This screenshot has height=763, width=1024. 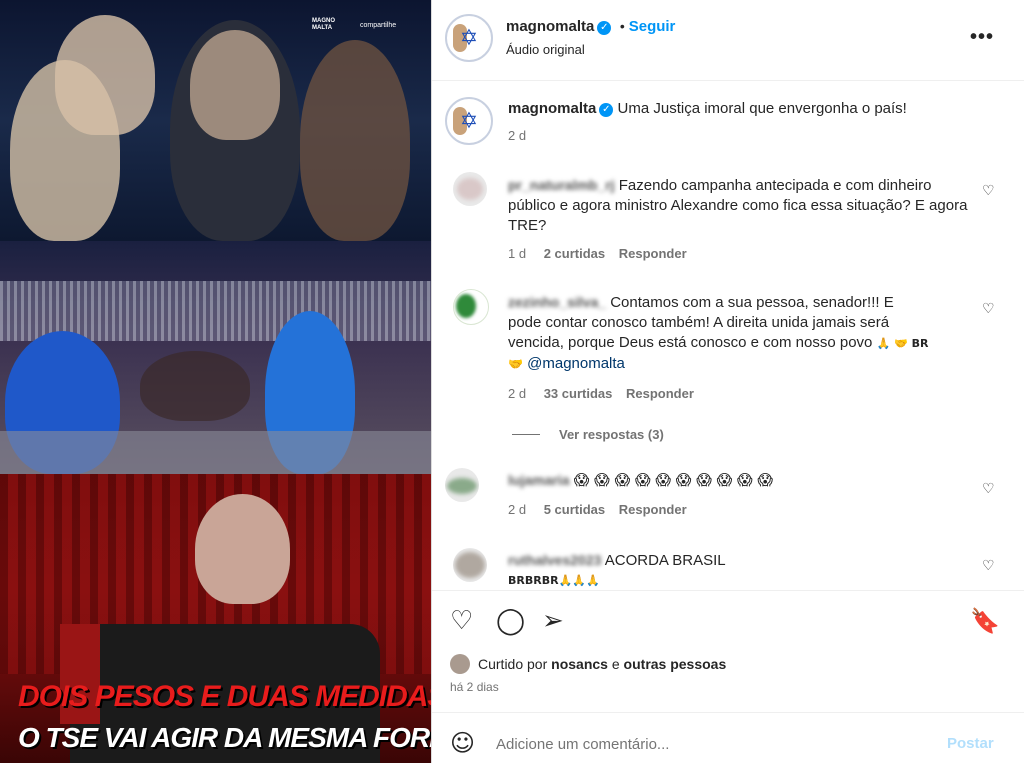 What do you see at coordinates (970, 743) in the screenshot?
I see `post-comment-button: Postar` at bounding box center [970, 743].